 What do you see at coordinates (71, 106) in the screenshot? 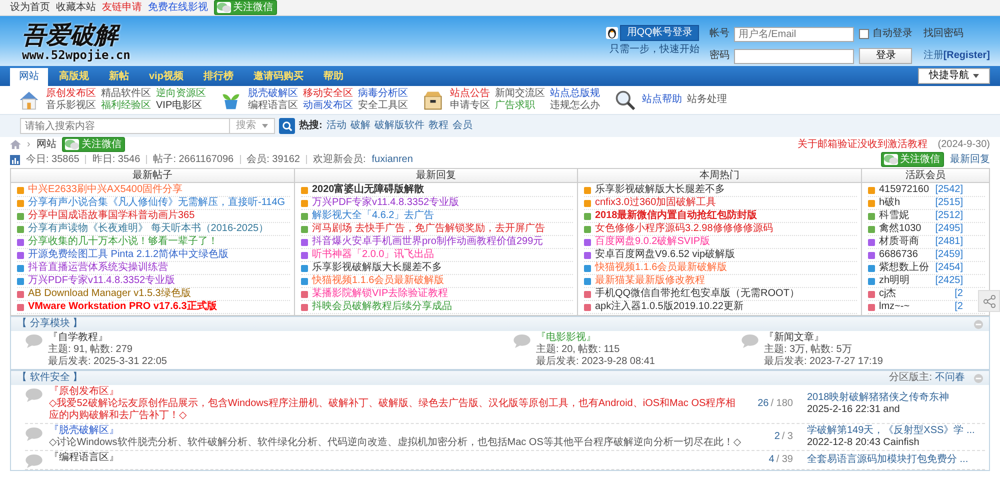
I see `forum-quick-link: 音乐影视区` at bounding box center [71, 106].